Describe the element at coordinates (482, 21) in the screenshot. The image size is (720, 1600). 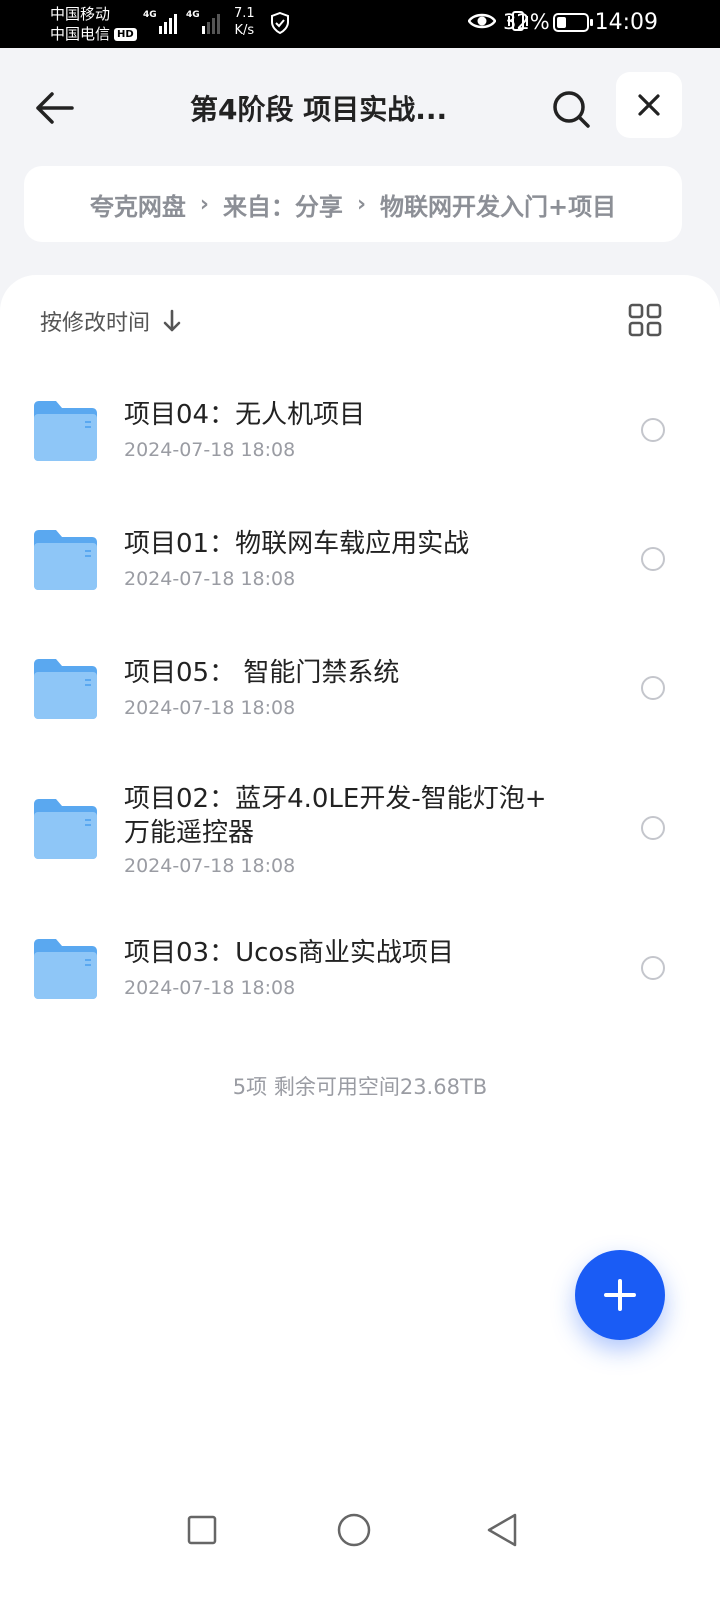
I see `eye-icon` at that location.